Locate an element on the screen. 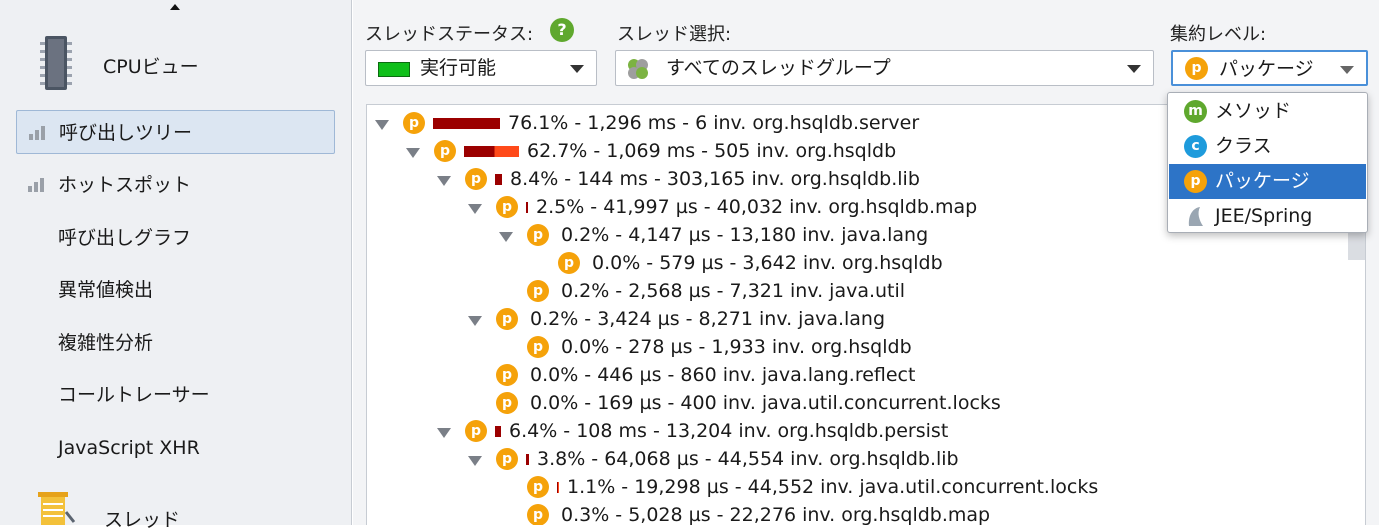 The width and height of the screenshot is (1379, 532). help-icon: ? is located at coordinates (562, 30).